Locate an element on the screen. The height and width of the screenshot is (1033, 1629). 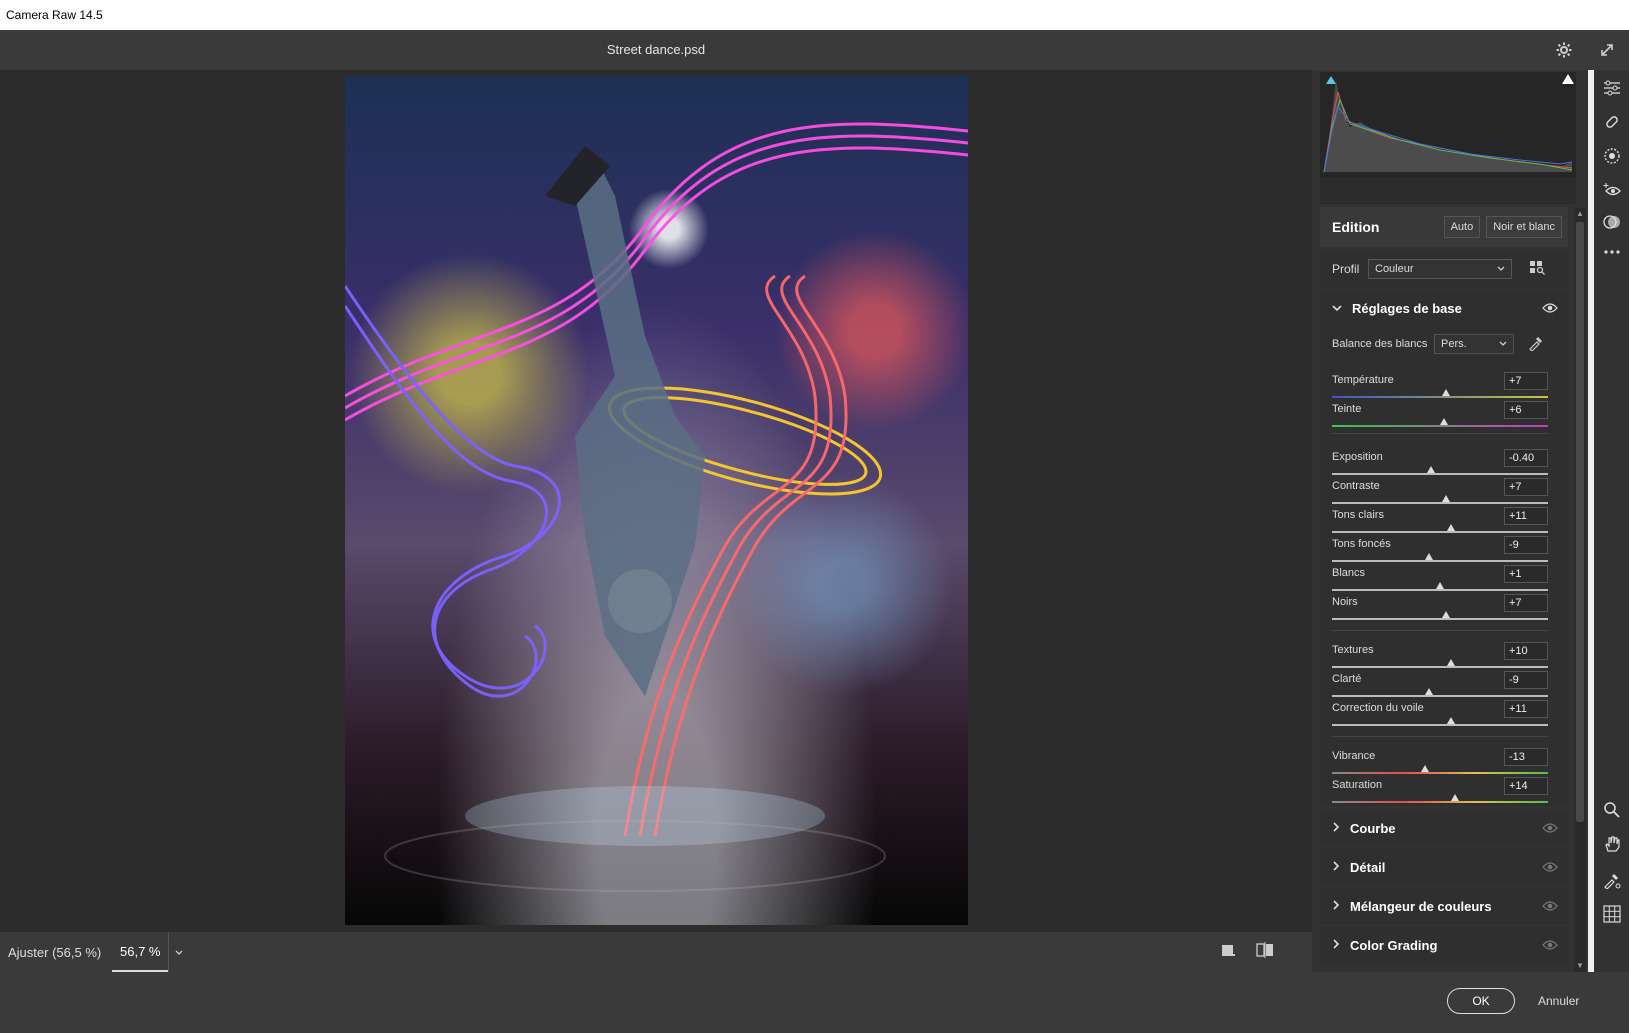
slider-value-input: +6 is located at coordinates (1526, 410).